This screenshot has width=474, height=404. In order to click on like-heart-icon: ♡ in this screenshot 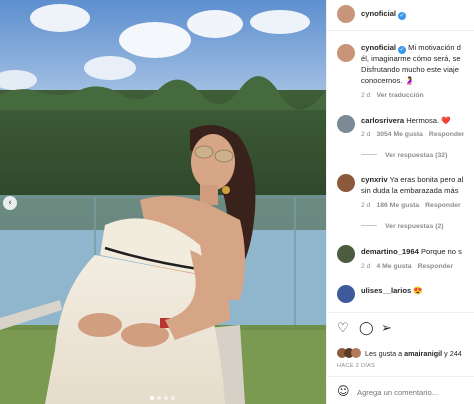, I will do `click(343, 328)`.